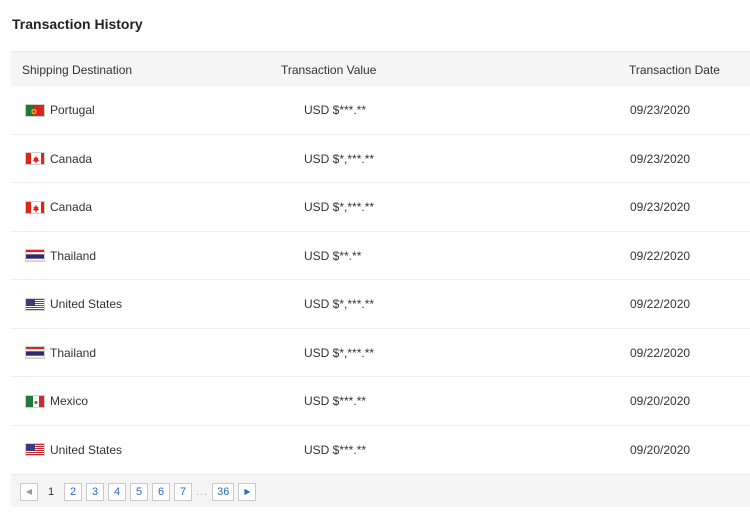 The width and height of the screenshot is (750, 531). I want to click on chevron-left-icon: ◀, so click(29, 491).